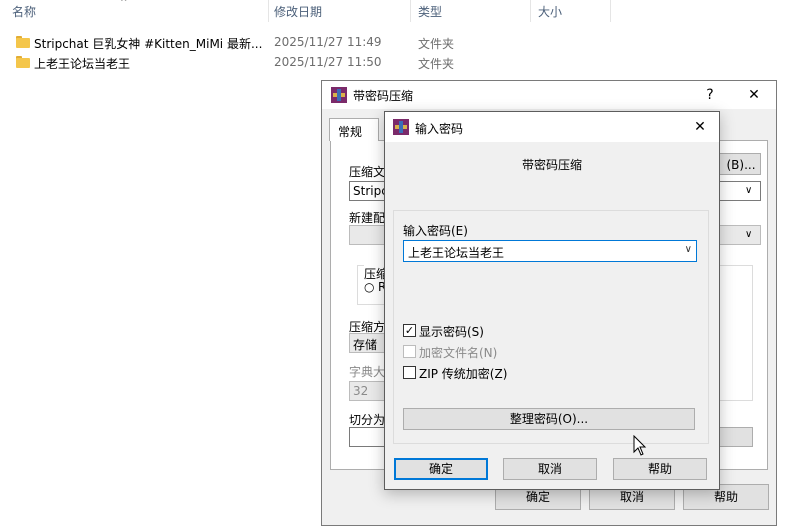 The image size is (786, 526). What do you see at coordinates (350, 132) in the screenshot?
I see `tab-general-label: 常规` at bounding box center [350, 132].